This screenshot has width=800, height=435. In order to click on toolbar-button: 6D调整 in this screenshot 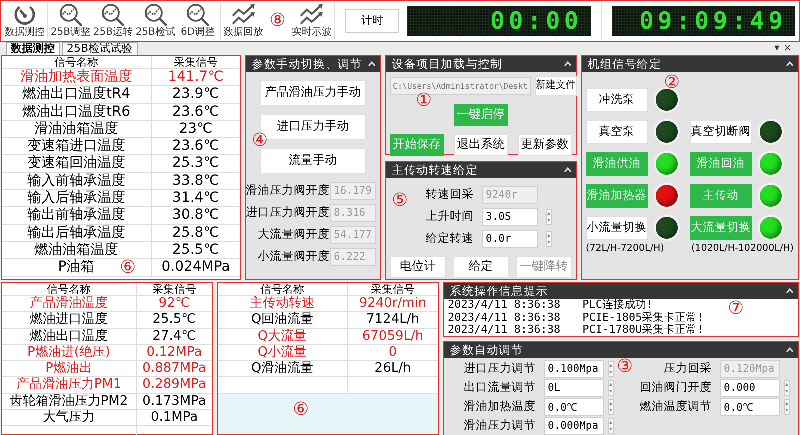, I will do `click(198, 21)`.